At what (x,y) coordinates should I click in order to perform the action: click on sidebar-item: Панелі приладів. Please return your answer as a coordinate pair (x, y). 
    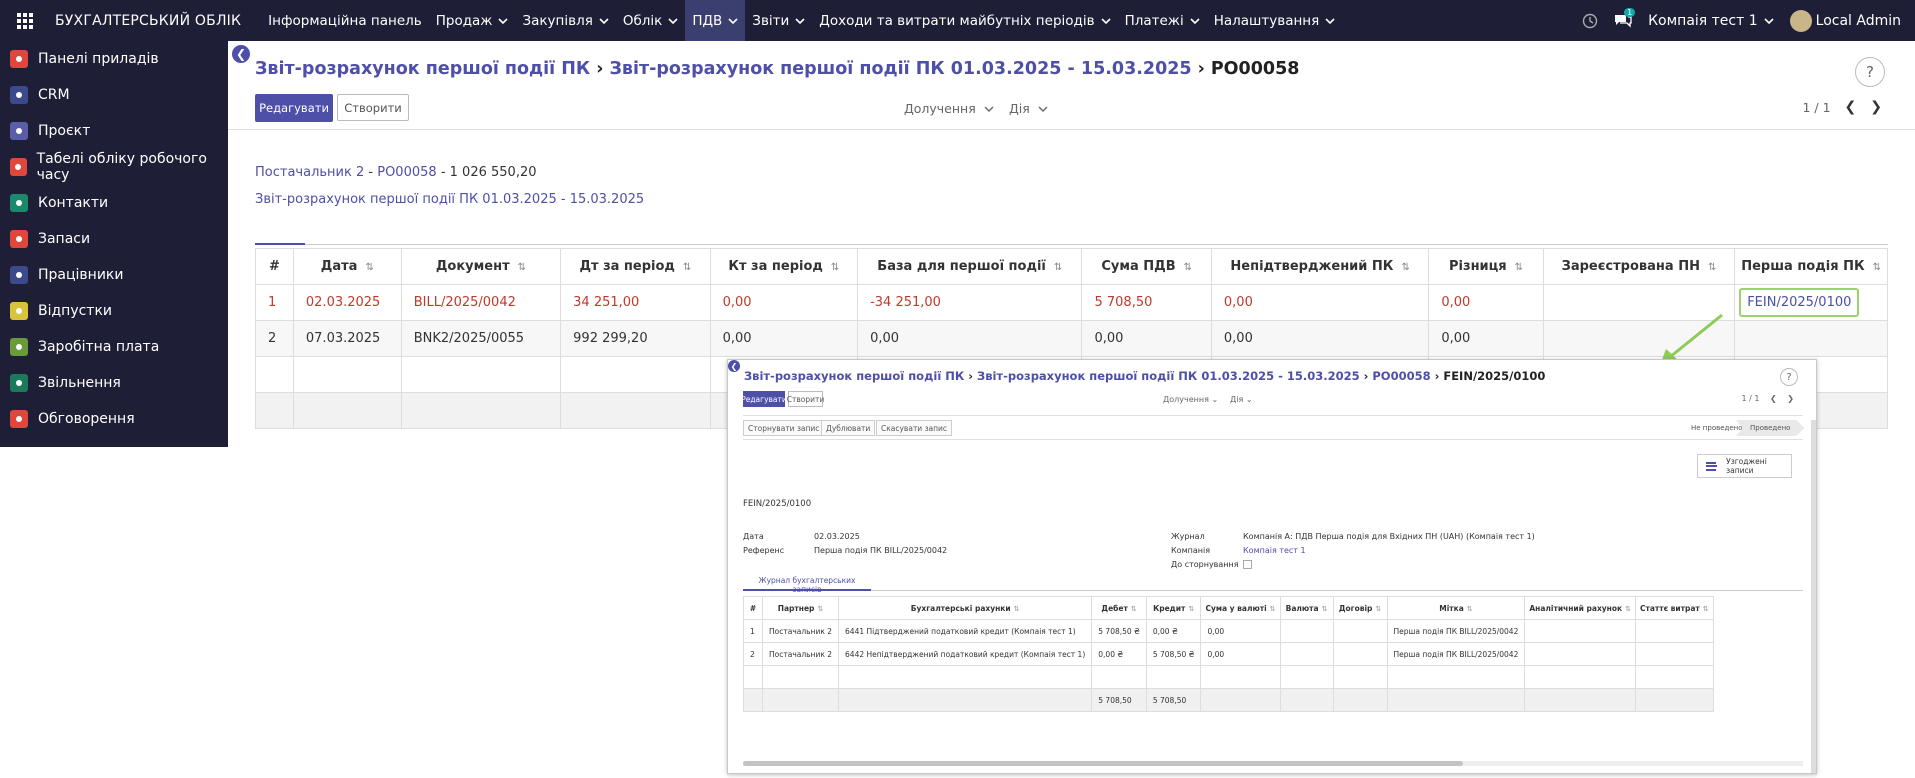
    Looking at the image, I should click on (114, 59).